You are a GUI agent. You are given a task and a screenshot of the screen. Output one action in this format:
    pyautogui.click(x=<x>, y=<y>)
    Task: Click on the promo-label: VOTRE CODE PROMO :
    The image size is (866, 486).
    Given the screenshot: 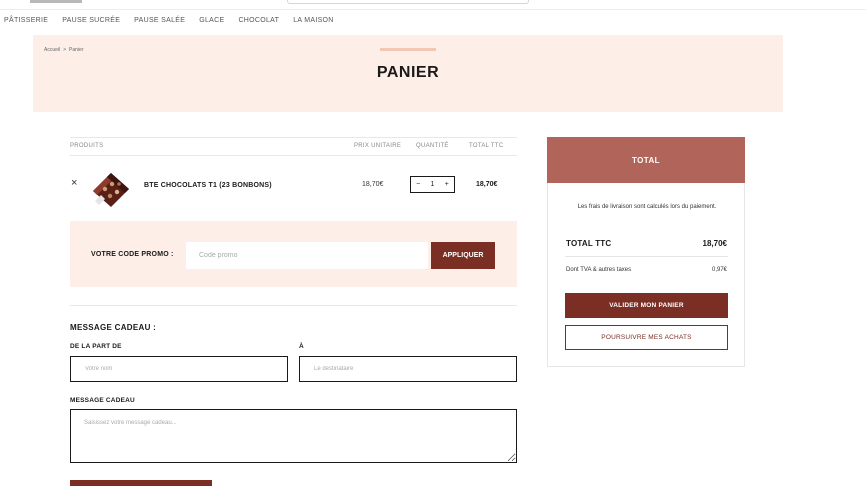 What is the action you would take?
    pyautogui.click(x=132, y=254)
    